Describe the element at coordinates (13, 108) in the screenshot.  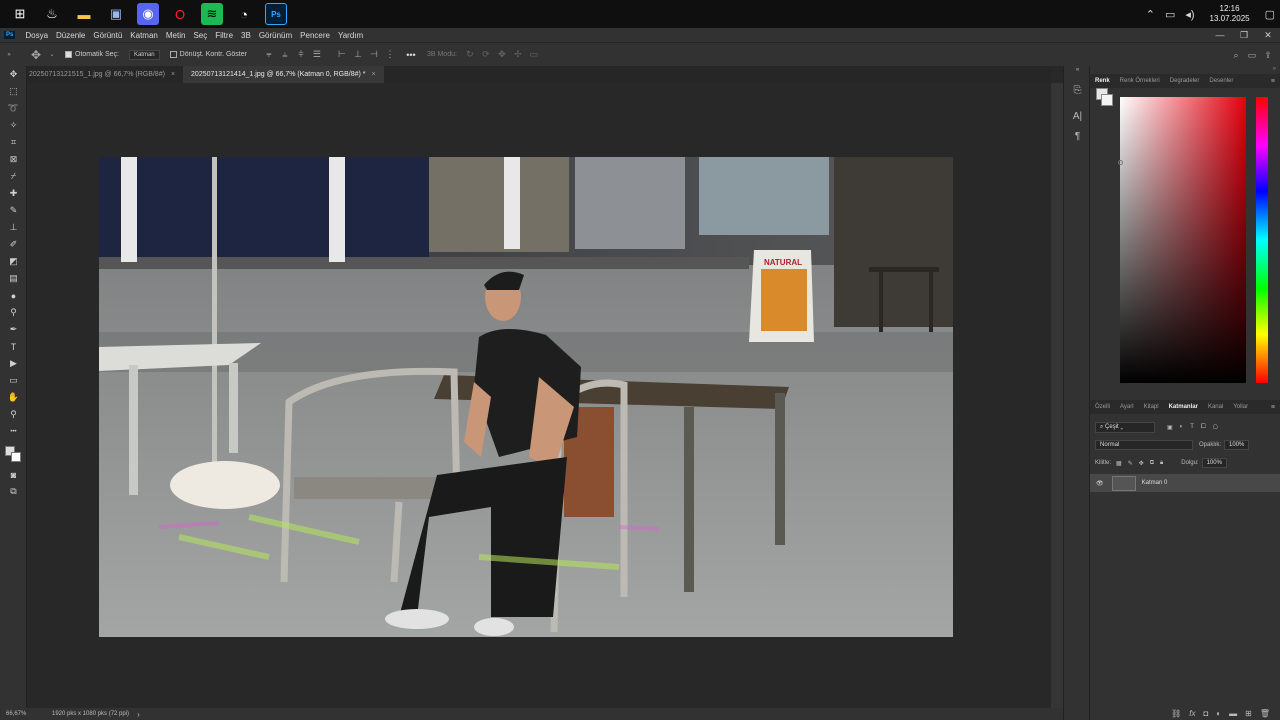
I see `lasso-tool-icon: ➰` at that location.